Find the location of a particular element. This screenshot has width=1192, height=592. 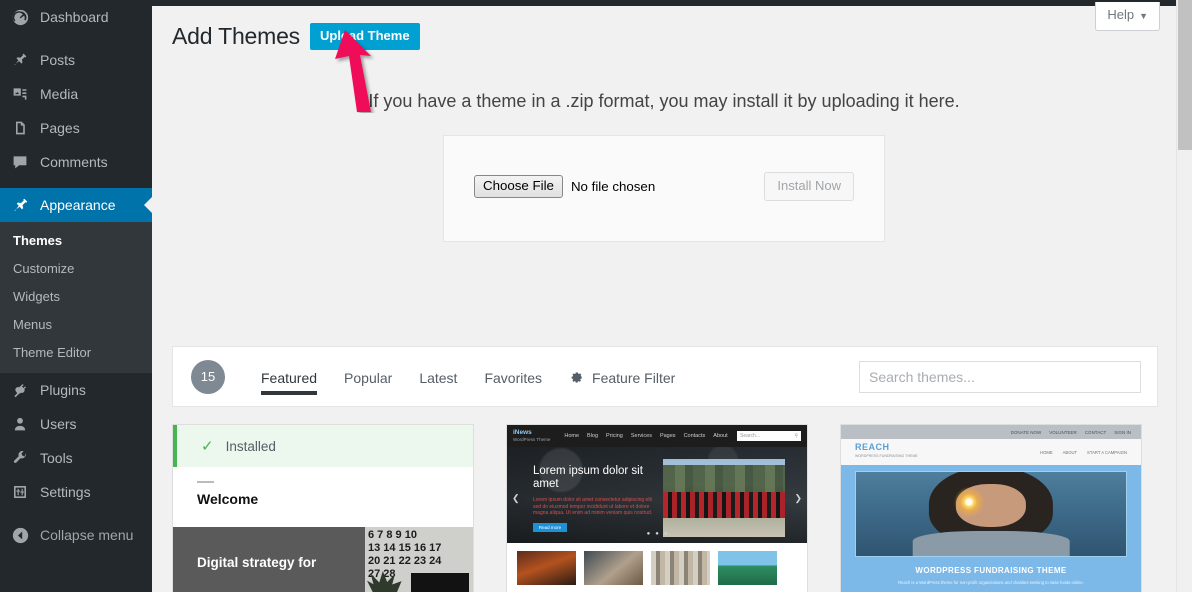

plug-icon is located at coordinates (20, 390).